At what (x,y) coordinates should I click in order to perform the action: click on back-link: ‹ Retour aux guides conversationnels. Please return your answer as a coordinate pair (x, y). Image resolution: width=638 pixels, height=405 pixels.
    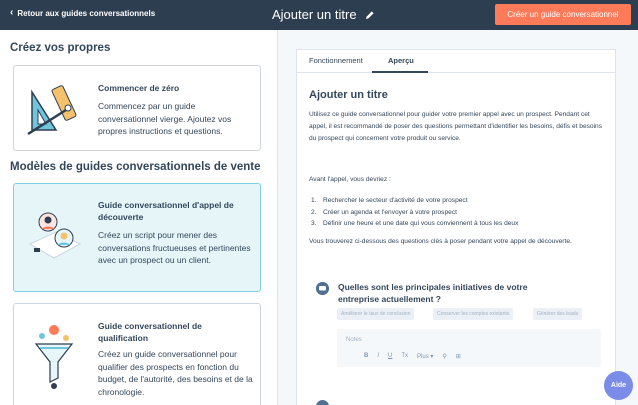
    Looking at the image, I should click on (82, 13).